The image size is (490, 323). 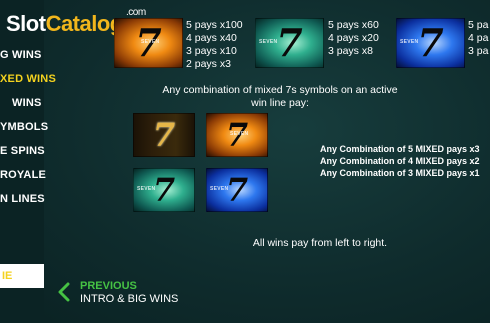 What do you see at coordinates (27, 103) in the screenshot?
I see `sidebar-item-label: WINS` at bounding box center [27, 103].